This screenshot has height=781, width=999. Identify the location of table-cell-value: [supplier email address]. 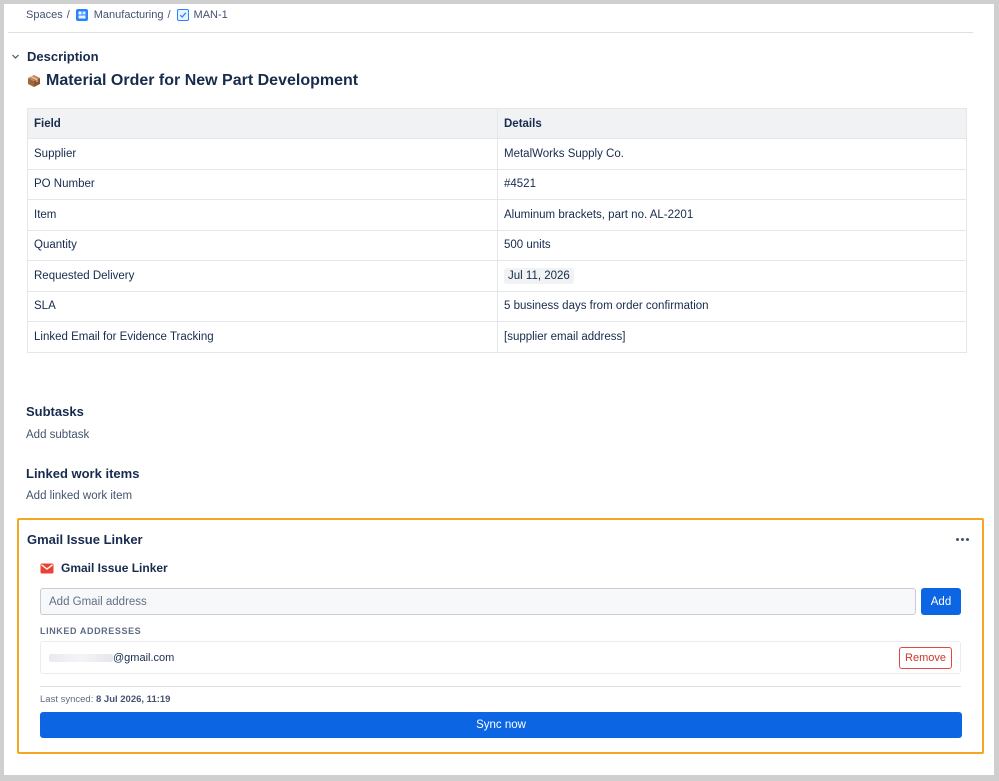
(732, 337).